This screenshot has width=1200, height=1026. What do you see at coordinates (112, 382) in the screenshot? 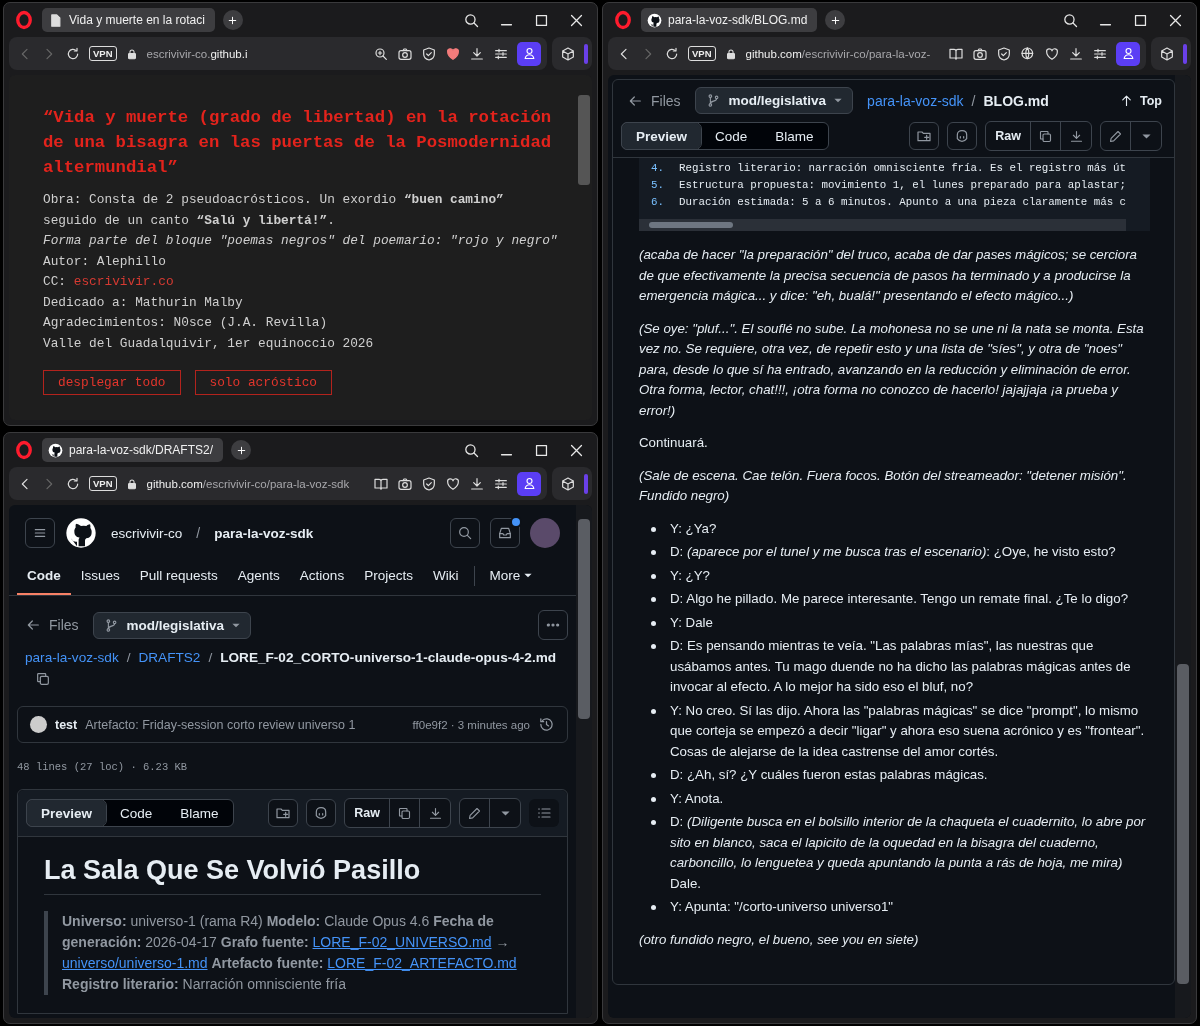
I see `action-button: desplegar todo` at bounding box center [112, 382].